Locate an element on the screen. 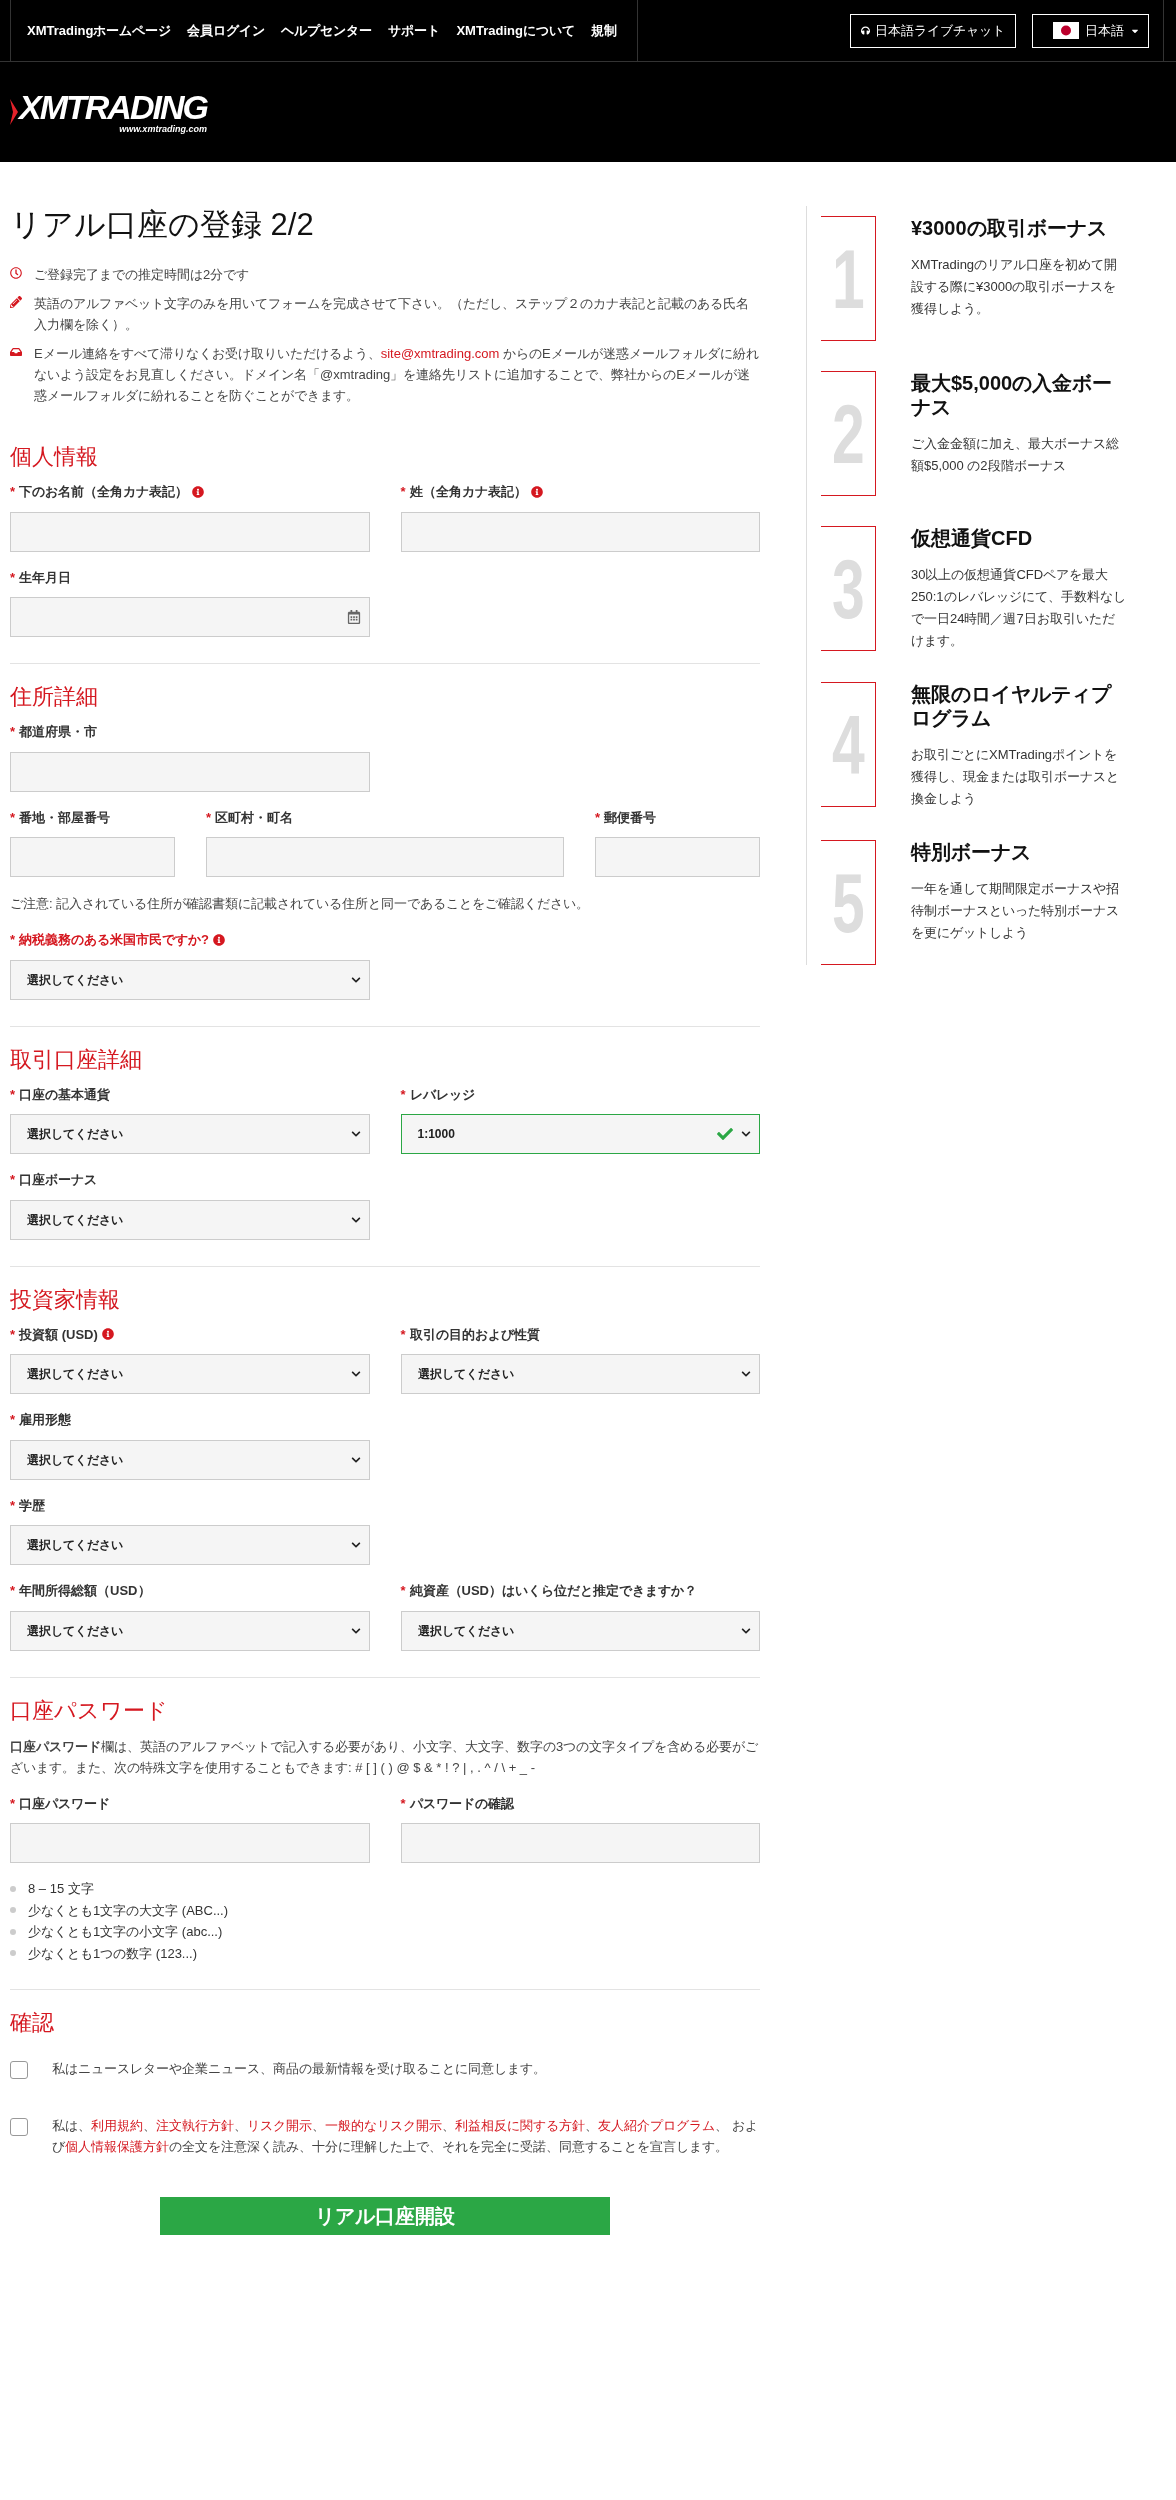 The image size is (1176, 2500). section-title: 確認 is located at coordinates (32, 2023).